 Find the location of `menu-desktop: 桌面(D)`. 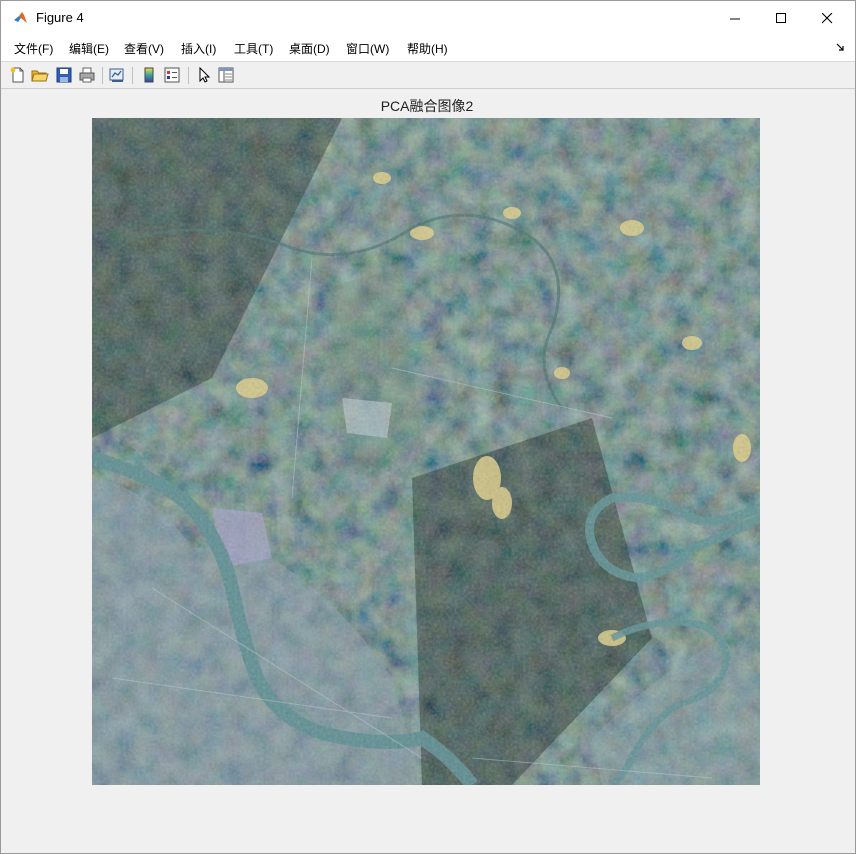

menu-desktop: 桌面(D) is located at coordinates (309, 48).